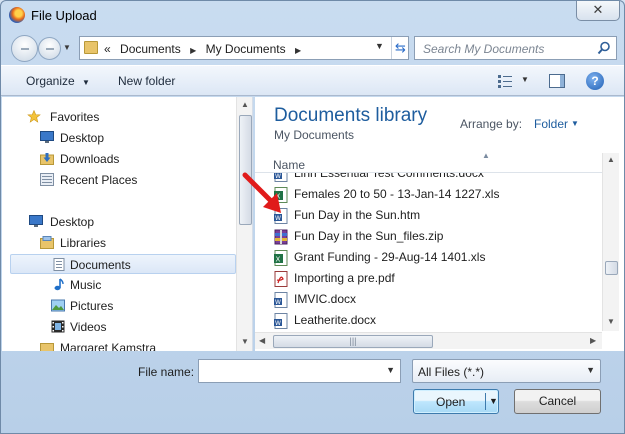 The image size is (625, 434). I want to click on nav-item-documents: Documents, so click(123, 264).